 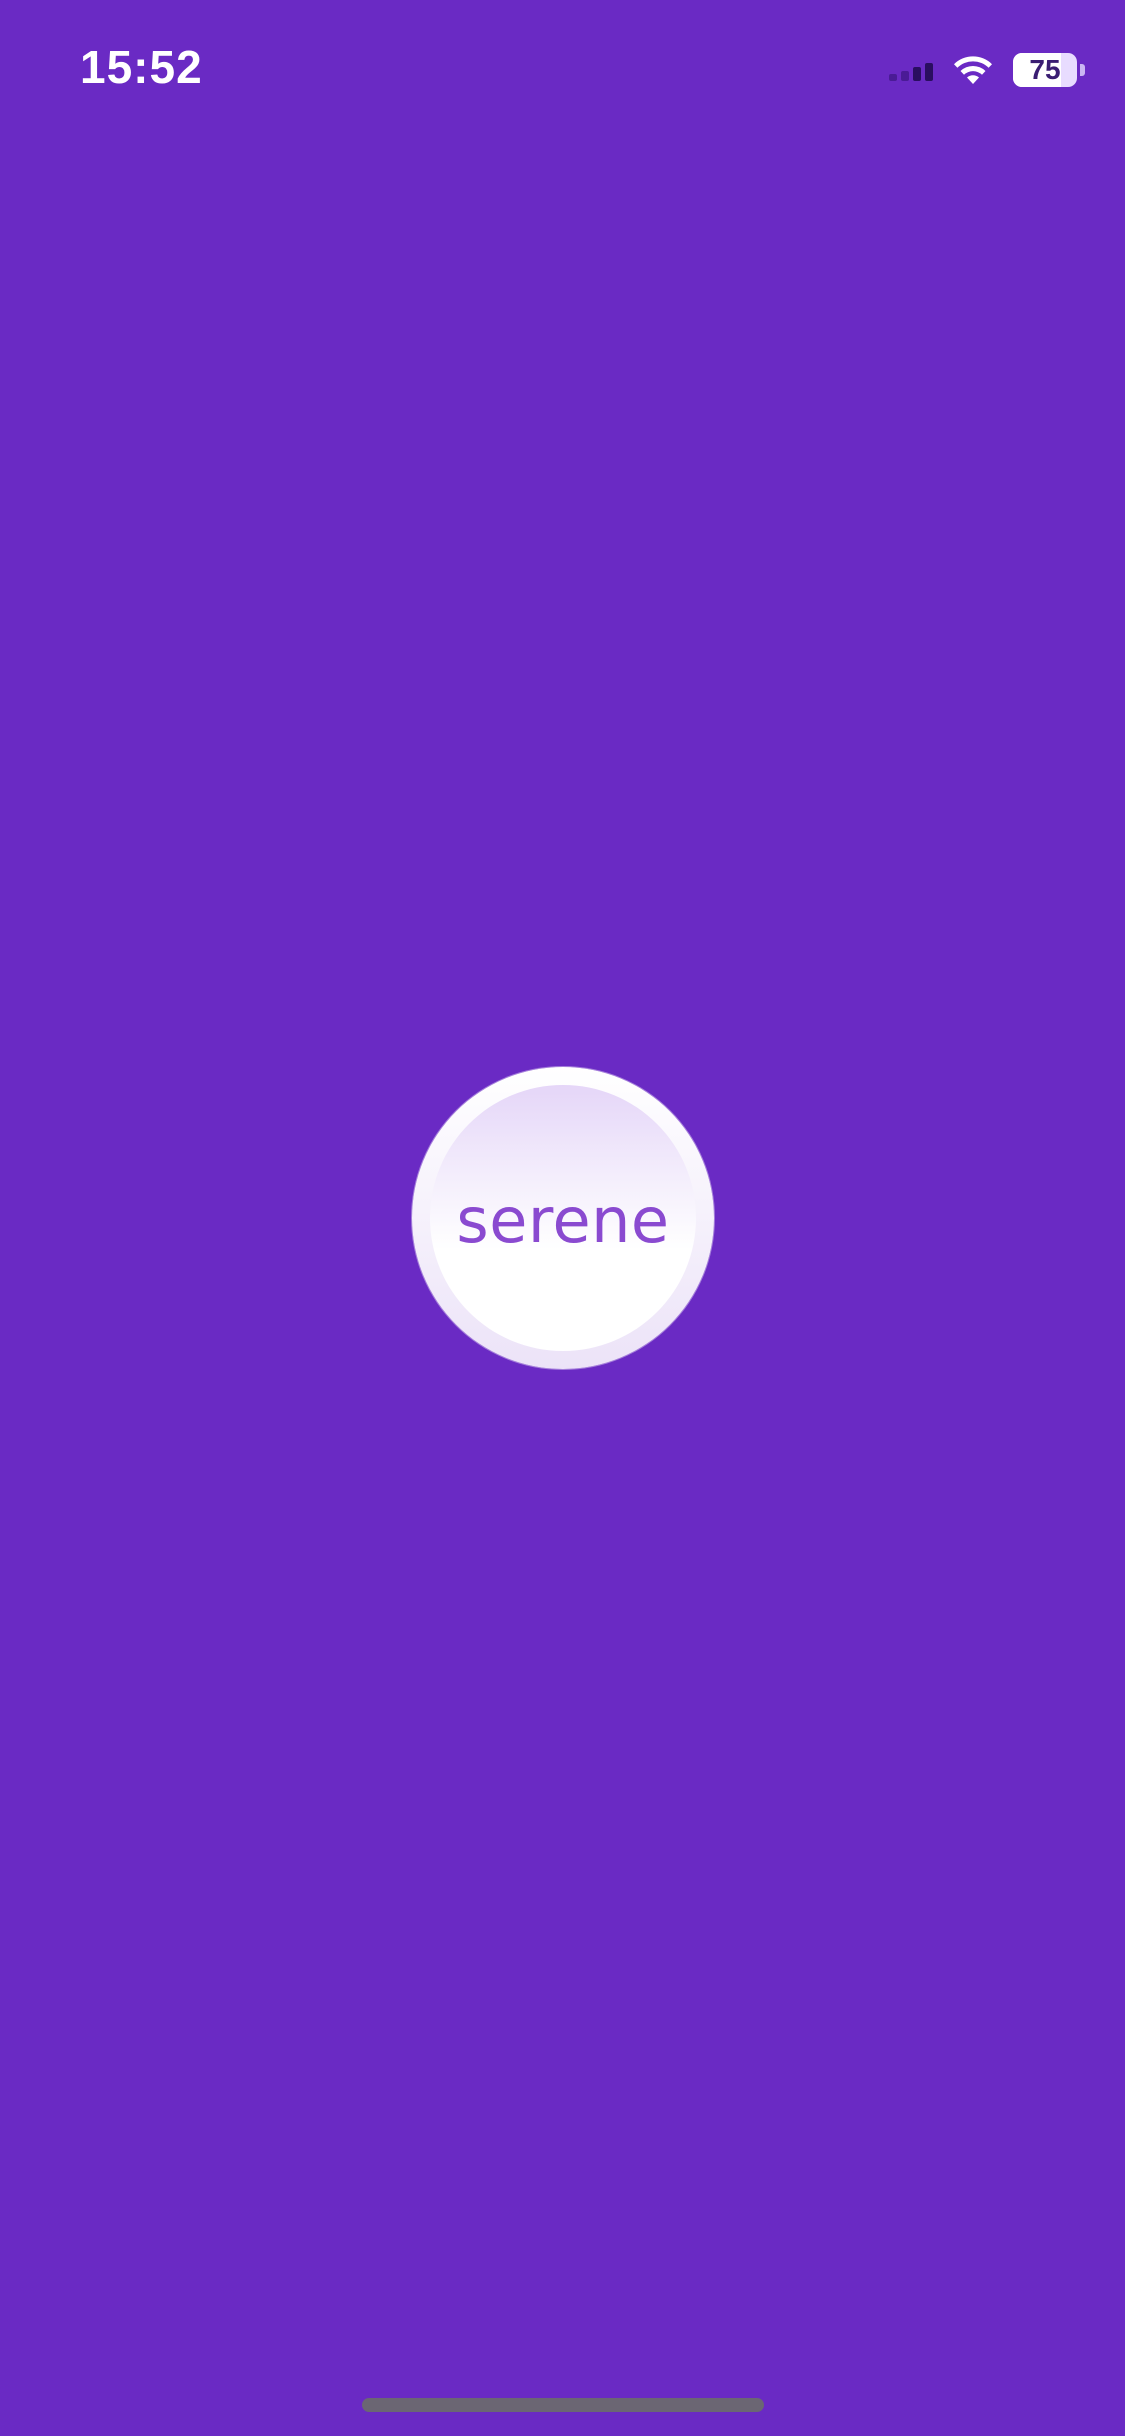 What do you see at coordinates (562, 70) in the screenshot?
I see `status-bar: 15:52 75` at bounding box center [562, 70].